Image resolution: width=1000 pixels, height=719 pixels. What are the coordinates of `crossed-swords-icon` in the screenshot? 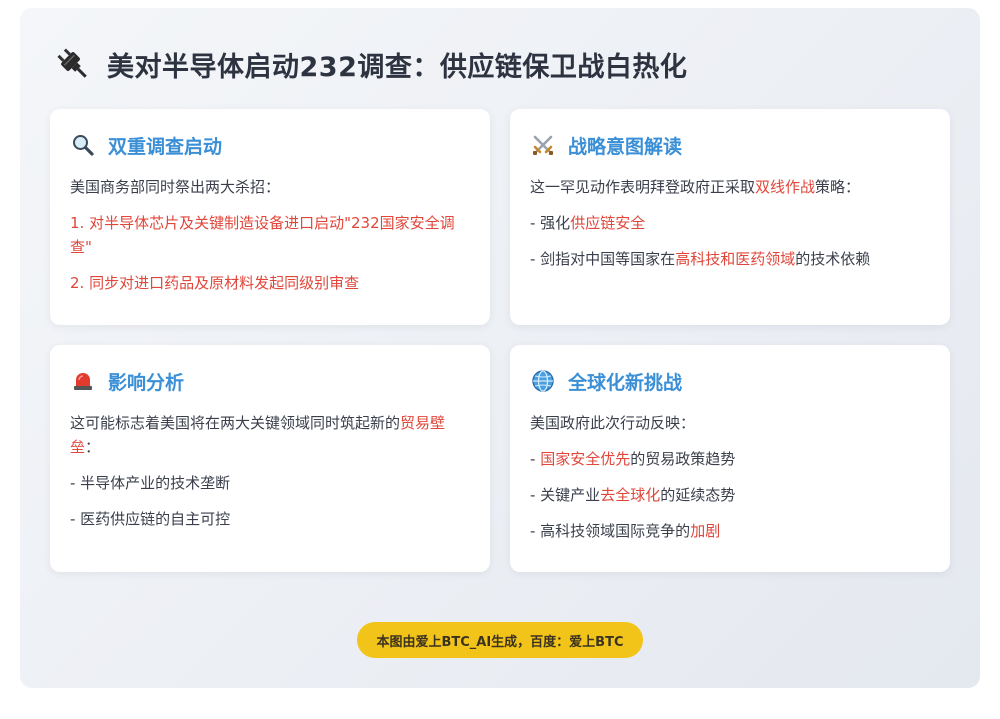 It's located at (543, 145).